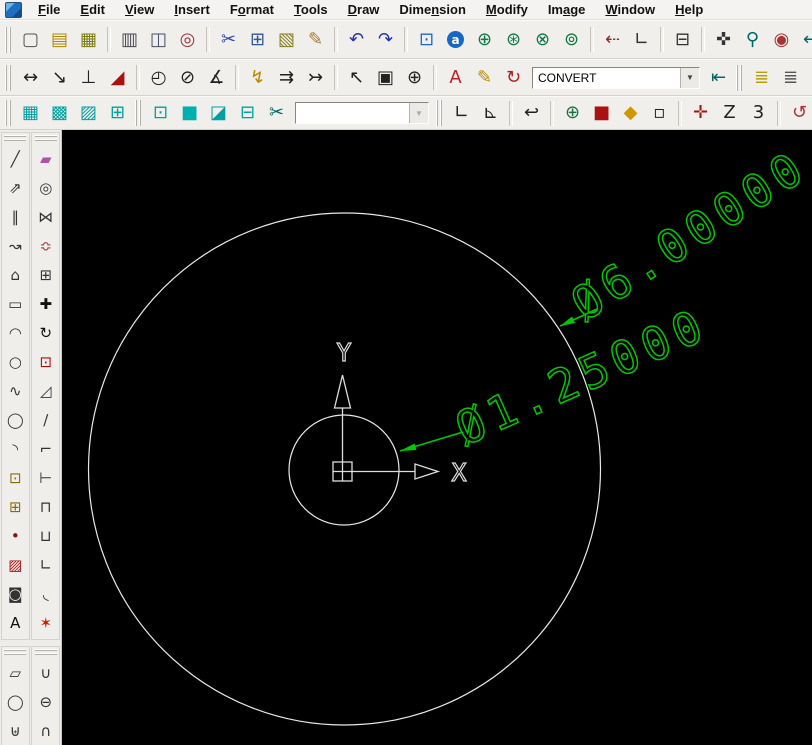 The image size is (812, 745). Describe the element at coordinates (431, 441) in the screenshot. I see `inner-dimension-leader` at that location.